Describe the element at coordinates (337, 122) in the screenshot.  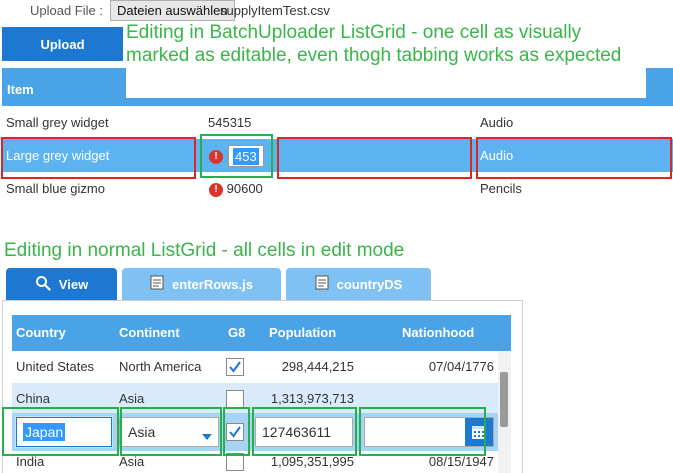
I see `batch-row: Small grey widget 545315 Audio` at that location.